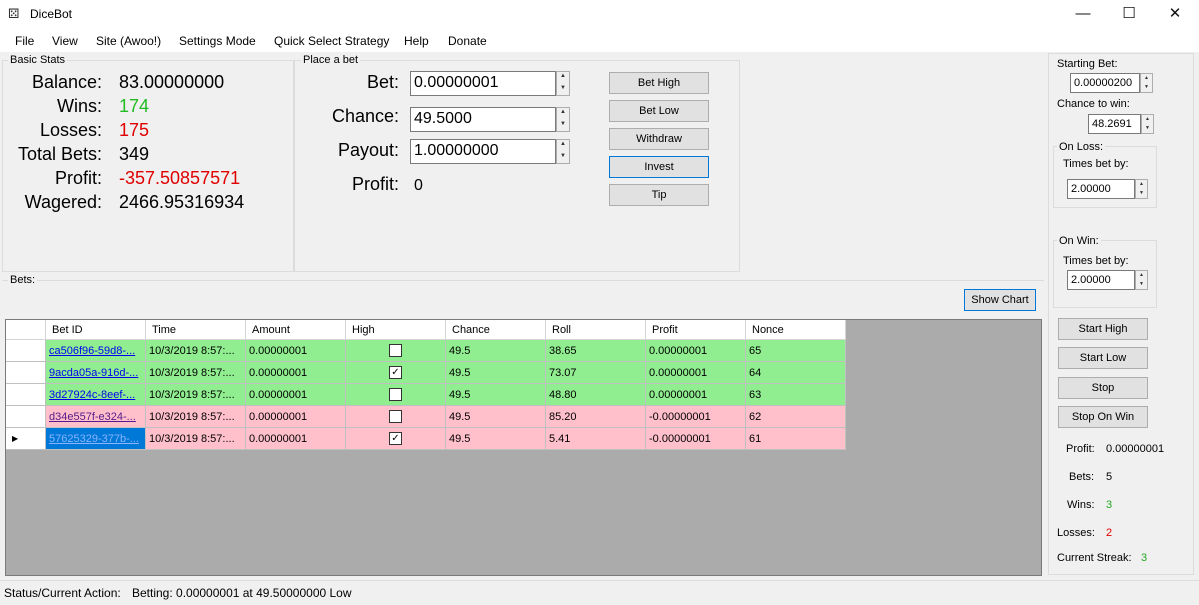  I want to click on stop-on-win-button: Stop On Win, so click(1103, 417).